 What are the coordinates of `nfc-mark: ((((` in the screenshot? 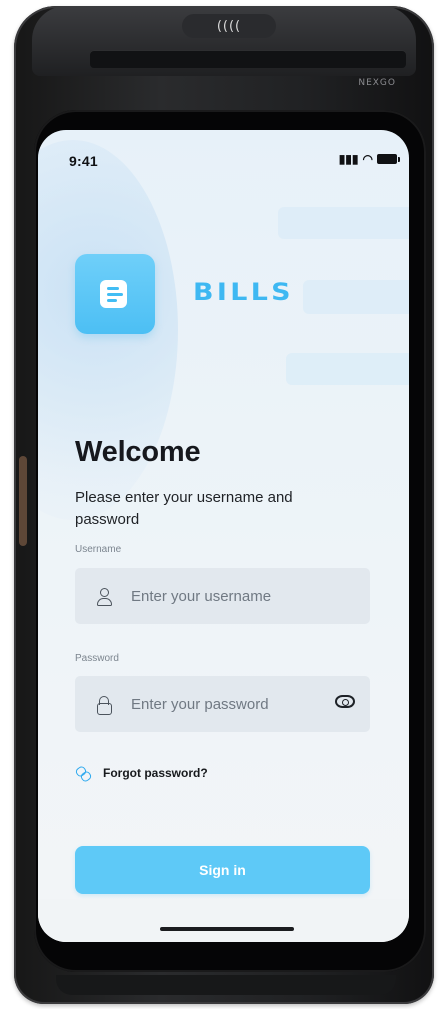 It's located at (229, 26).